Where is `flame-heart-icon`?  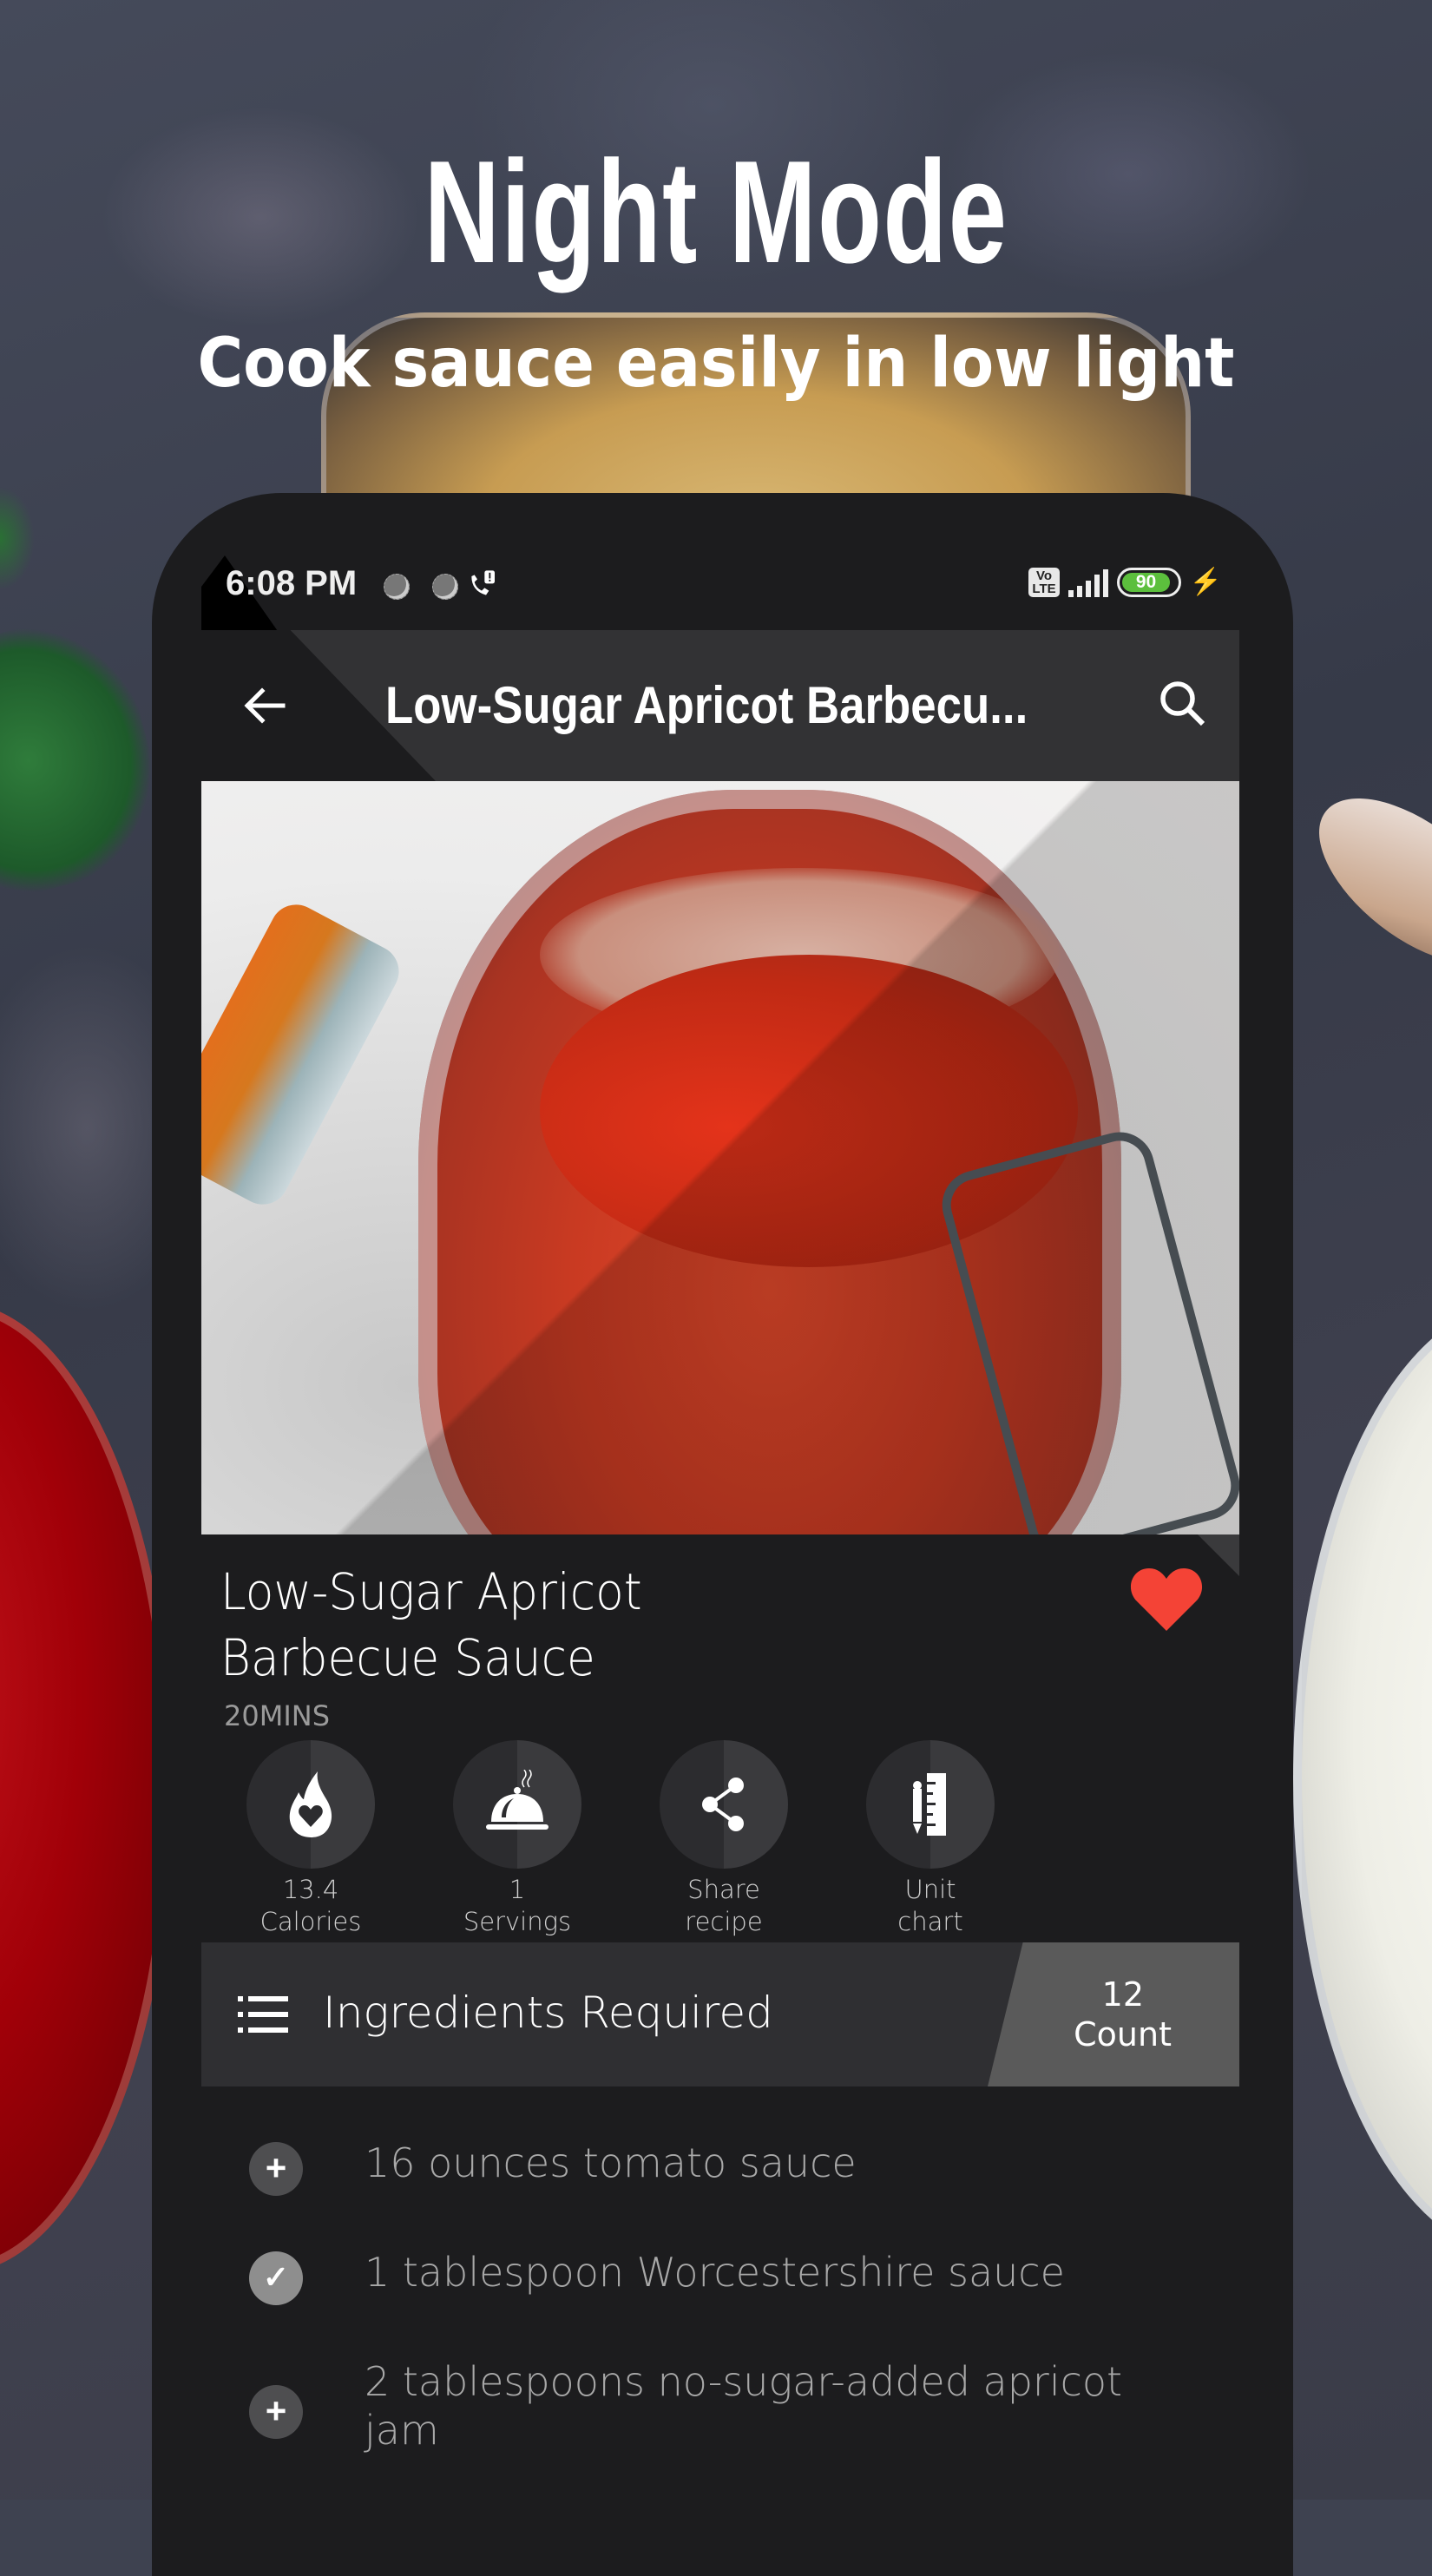
flame-heart-icon is located at coordinates (310, 1804).